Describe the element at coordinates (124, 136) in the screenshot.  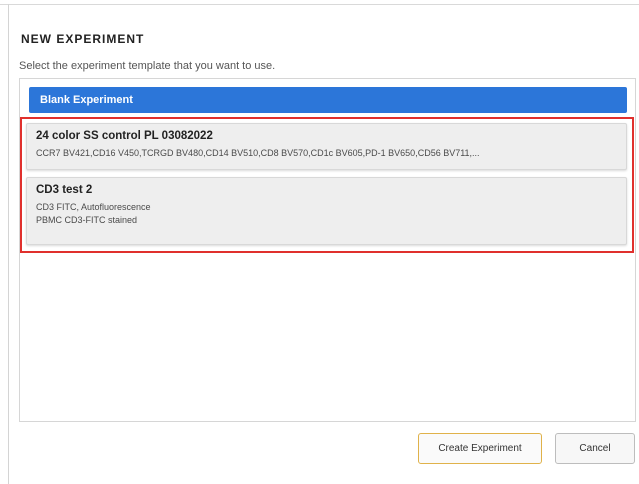
I see `template-title: 24 color SS control PL 03082022` at that location.